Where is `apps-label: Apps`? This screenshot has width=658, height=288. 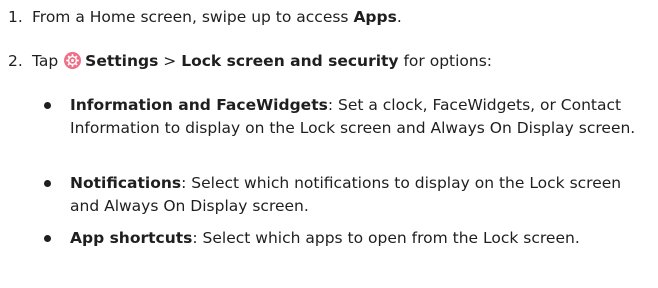
apps-label: Apps is located at coordinates (375, 17).